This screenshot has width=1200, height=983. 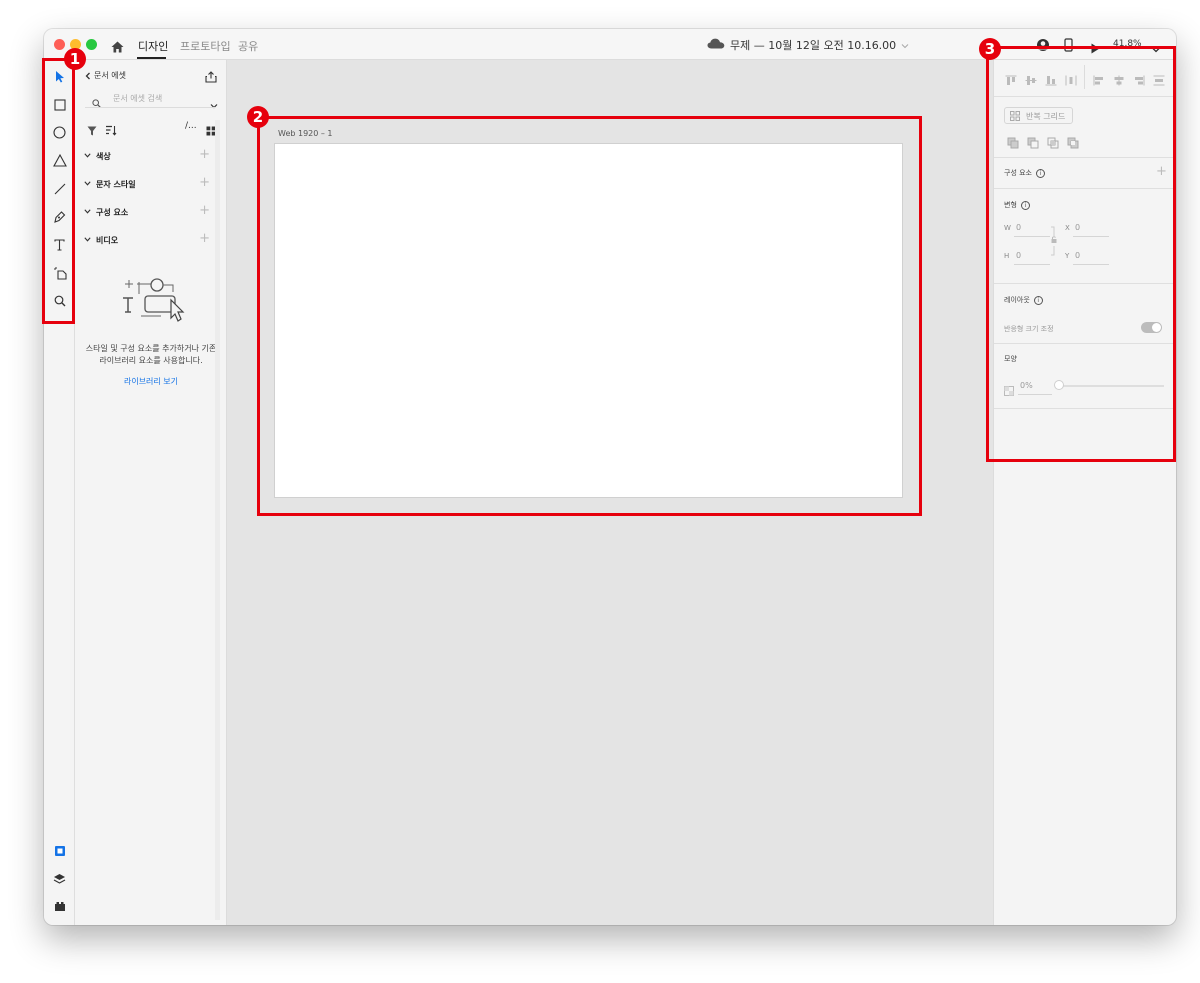 What do you see at coordinates (59, 878) in the screenshot?
I see `layers-icon` at bounding box center [59, 878].